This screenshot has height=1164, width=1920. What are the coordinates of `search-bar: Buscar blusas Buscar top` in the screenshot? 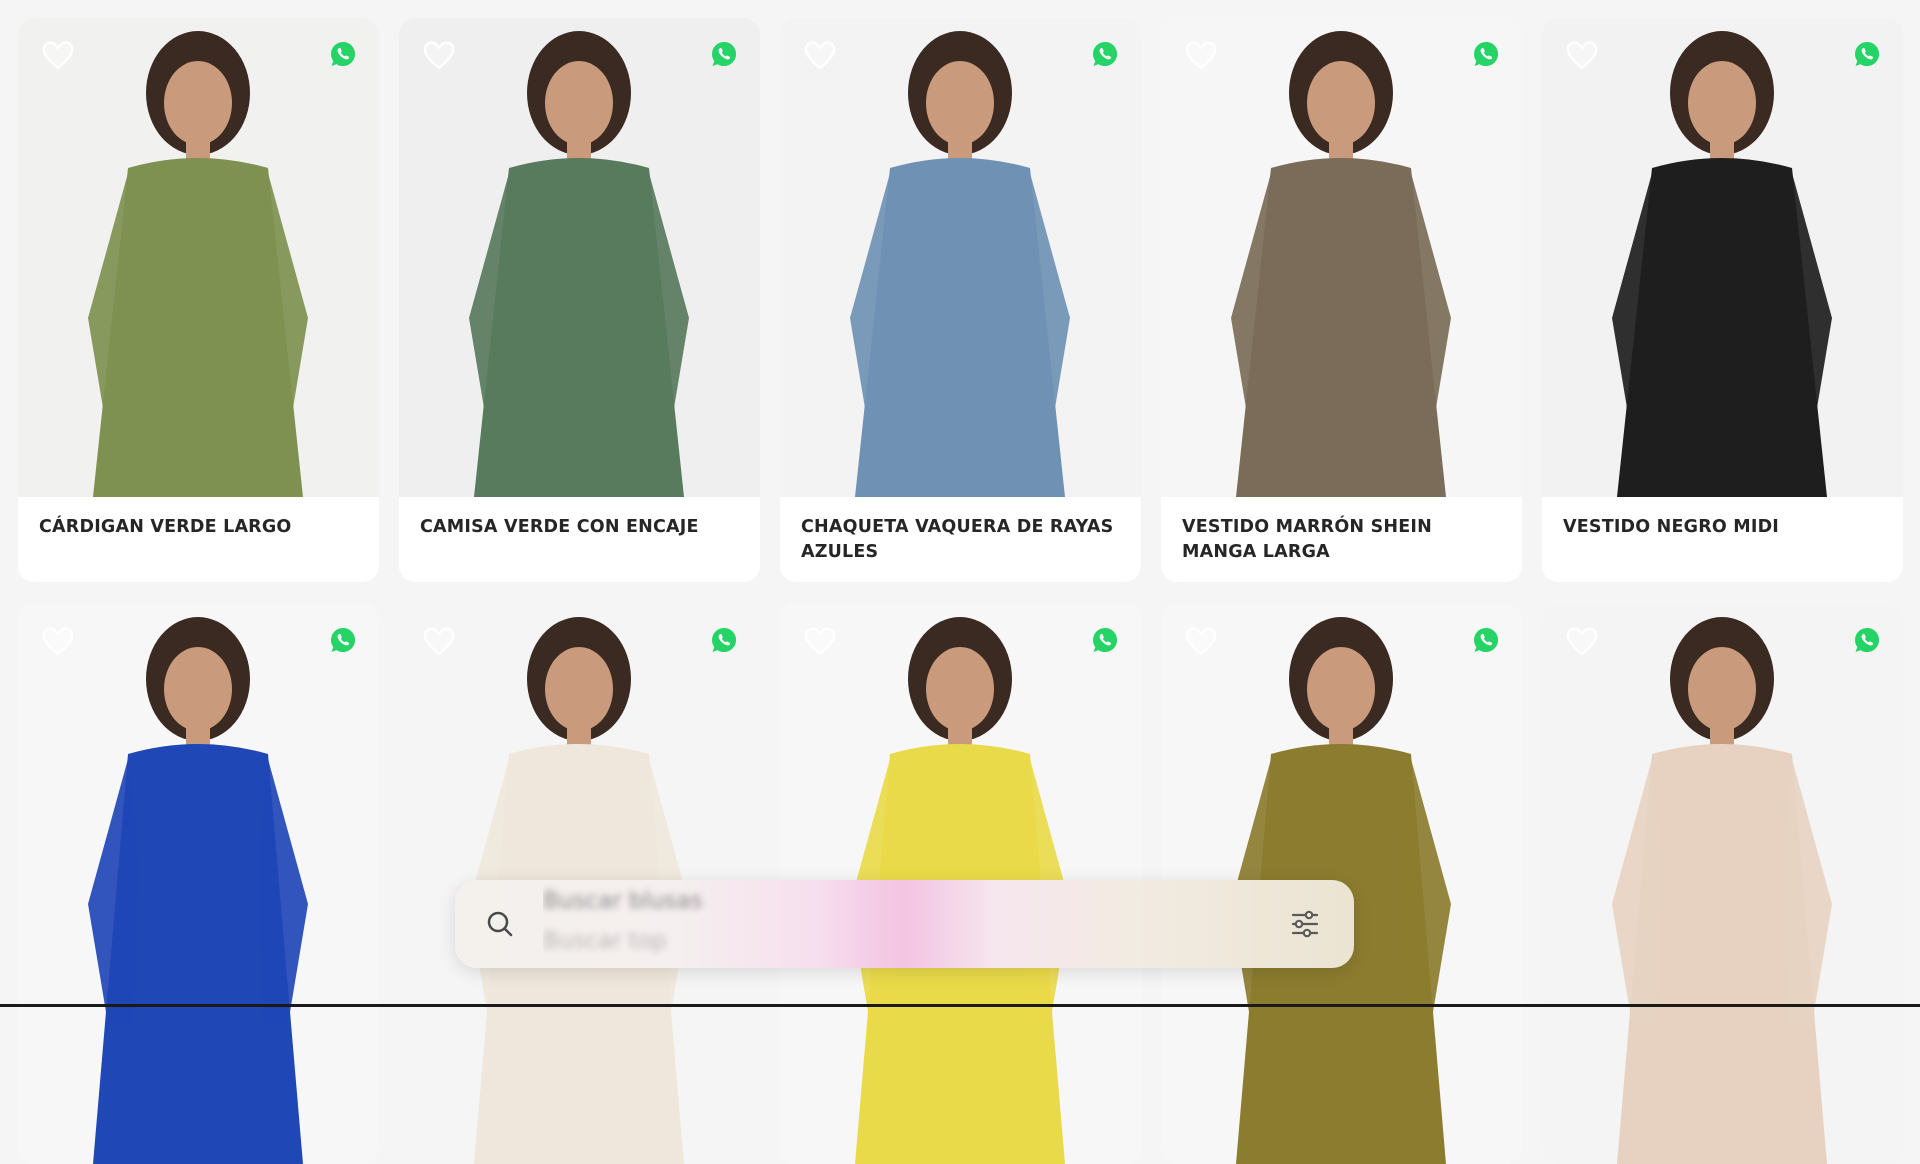 It's located at (904, 924).